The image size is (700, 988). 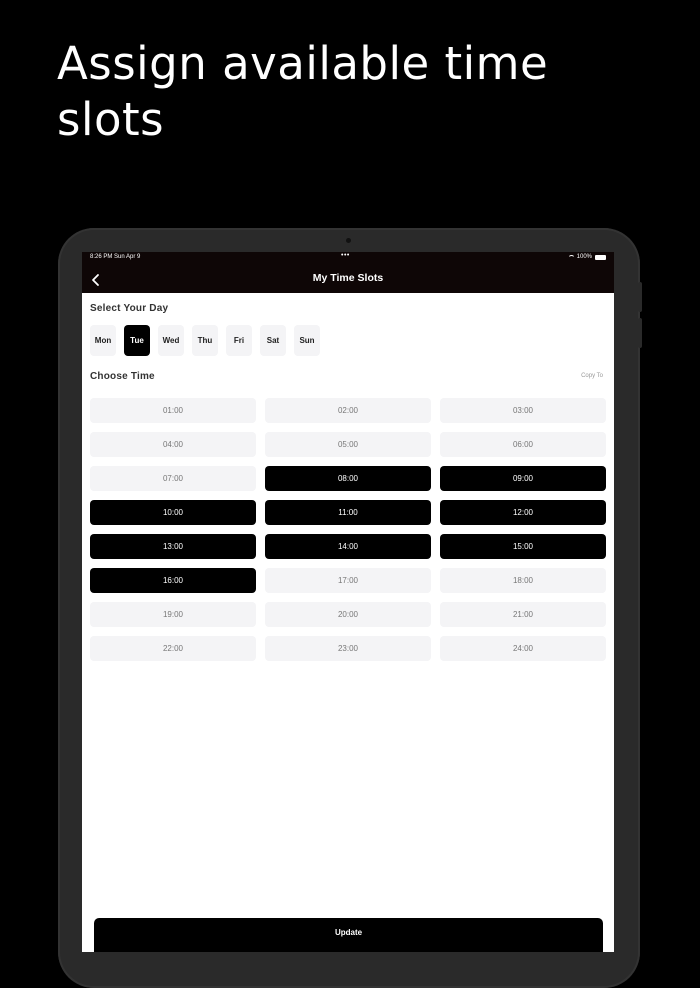 What do you see at coordinates (523, 546) in the screenshot?
I see `time-slot: 15:00` at bounding box center [523, 546].